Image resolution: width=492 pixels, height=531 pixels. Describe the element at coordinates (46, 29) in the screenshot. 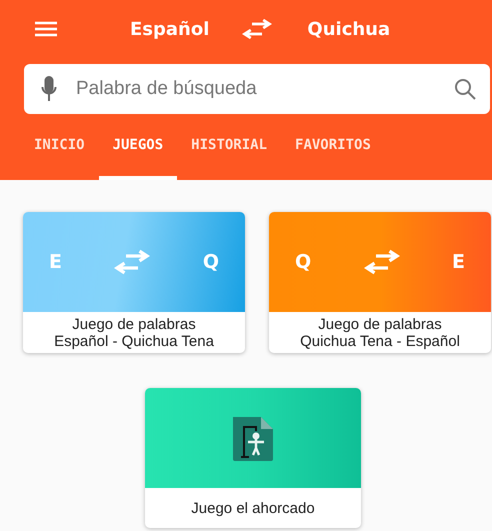

I see `menu-icon` at that location.